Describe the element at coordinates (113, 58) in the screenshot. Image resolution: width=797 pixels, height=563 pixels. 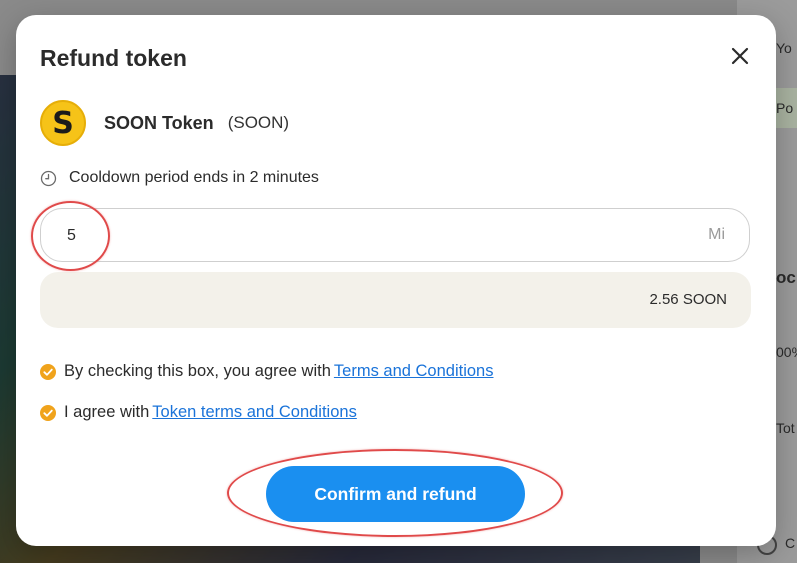
I see `modal-title: Refund token` at that location.